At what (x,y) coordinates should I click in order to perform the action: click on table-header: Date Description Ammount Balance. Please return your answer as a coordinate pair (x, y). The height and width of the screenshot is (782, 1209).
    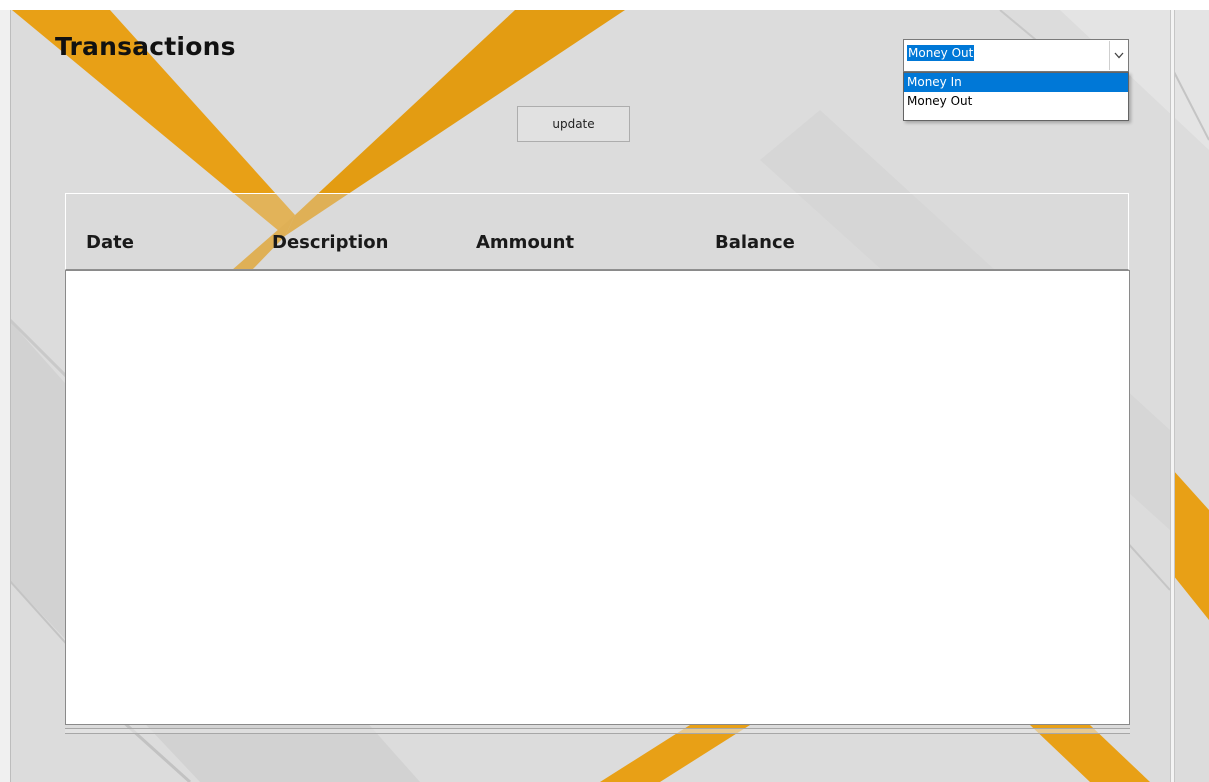
    Looking at the image, I should click on (597, 231).